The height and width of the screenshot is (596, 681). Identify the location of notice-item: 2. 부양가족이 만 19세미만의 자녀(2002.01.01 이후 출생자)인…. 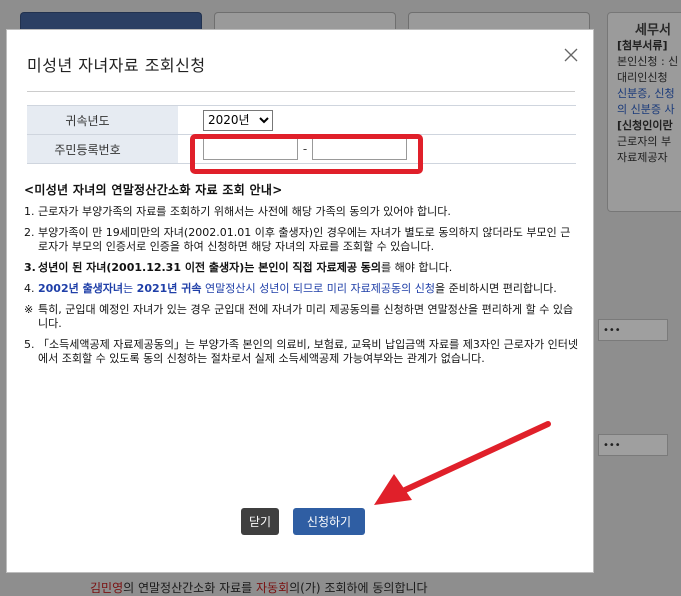
(301, 240).